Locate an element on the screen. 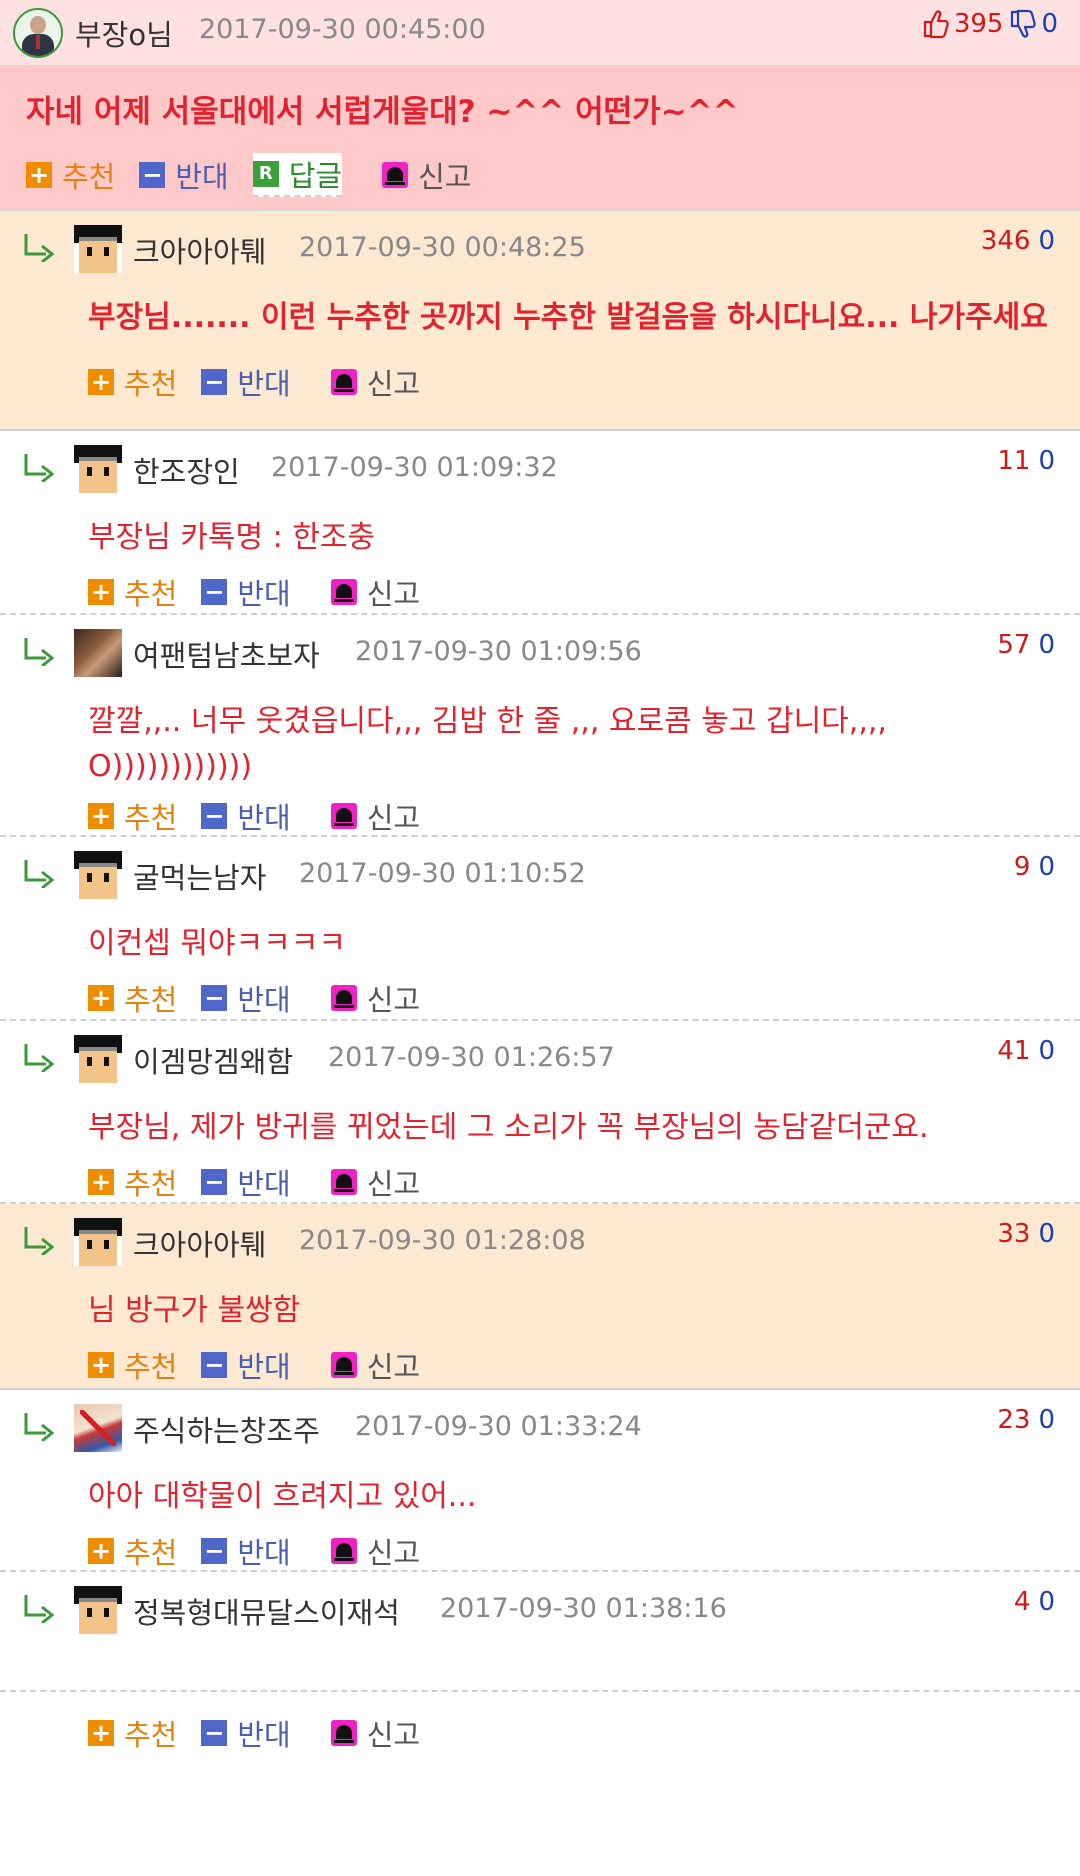  reply-icon: R is located at coordinates (265, 174).